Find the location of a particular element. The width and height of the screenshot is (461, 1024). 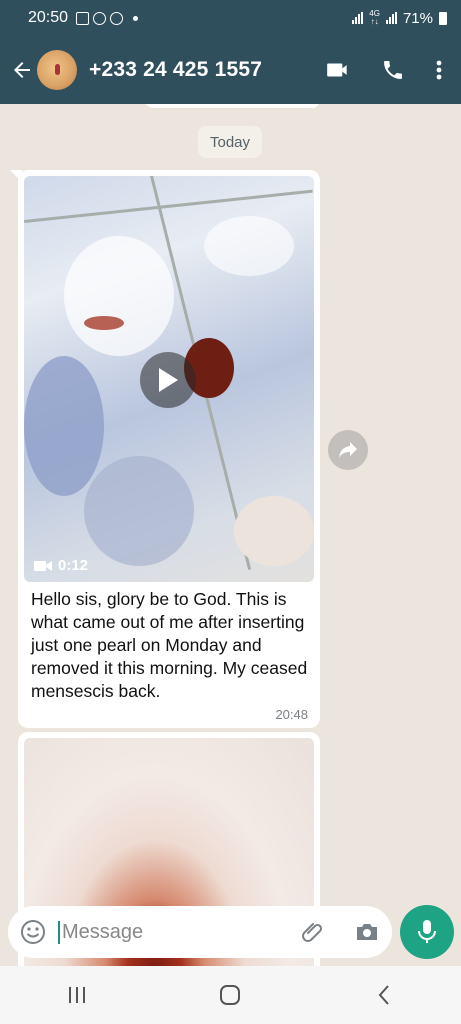

back-chevron-icon is located at coordinates (383, 995).